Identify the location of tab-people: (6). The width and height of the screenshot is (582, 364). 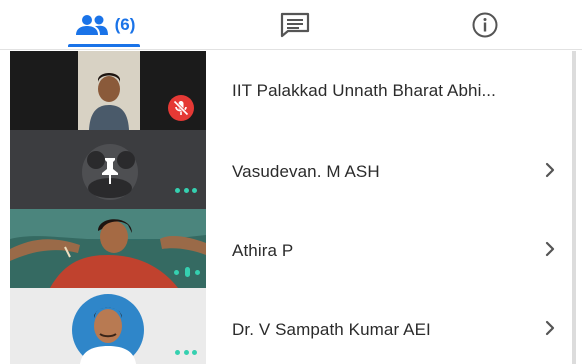
(105, 25).